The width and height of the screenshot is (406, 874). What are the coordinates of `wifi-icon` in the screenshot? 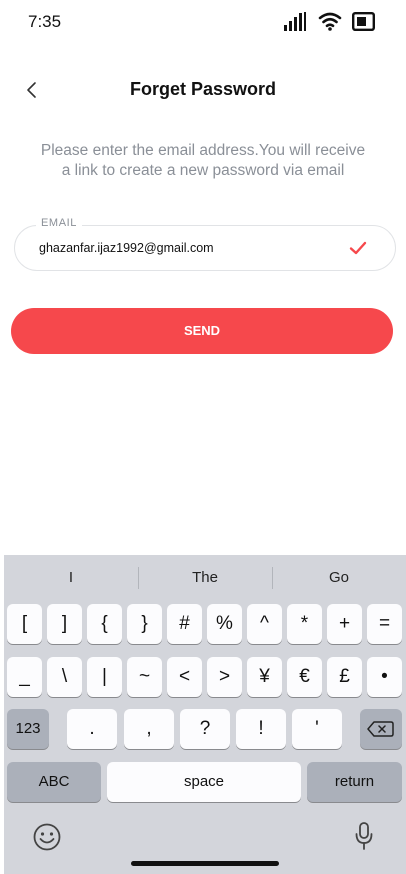 It's located at (330, 21).